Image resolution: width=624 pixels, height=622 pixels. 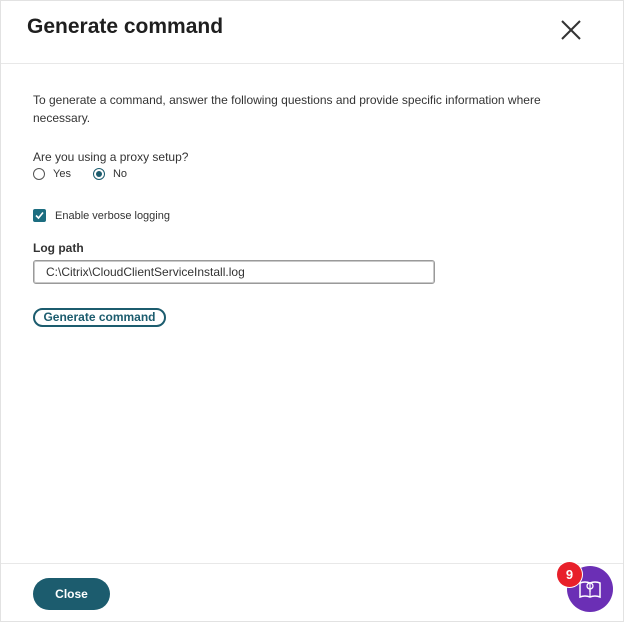 What do you see at coordinates (571, 30) in the screenshot?
I see `close-x-icon` at bounding box center [571, 30].